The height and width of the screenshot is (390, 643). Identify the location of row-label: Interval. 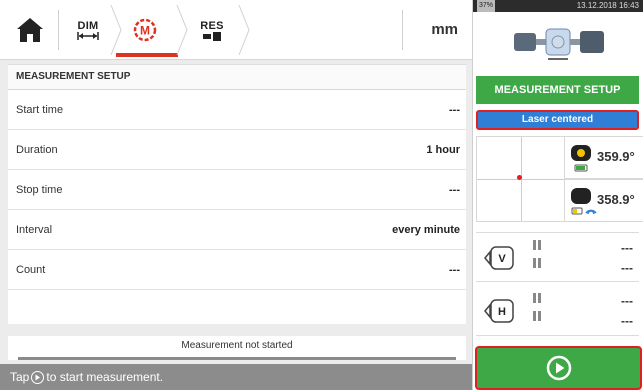
(34, 229).